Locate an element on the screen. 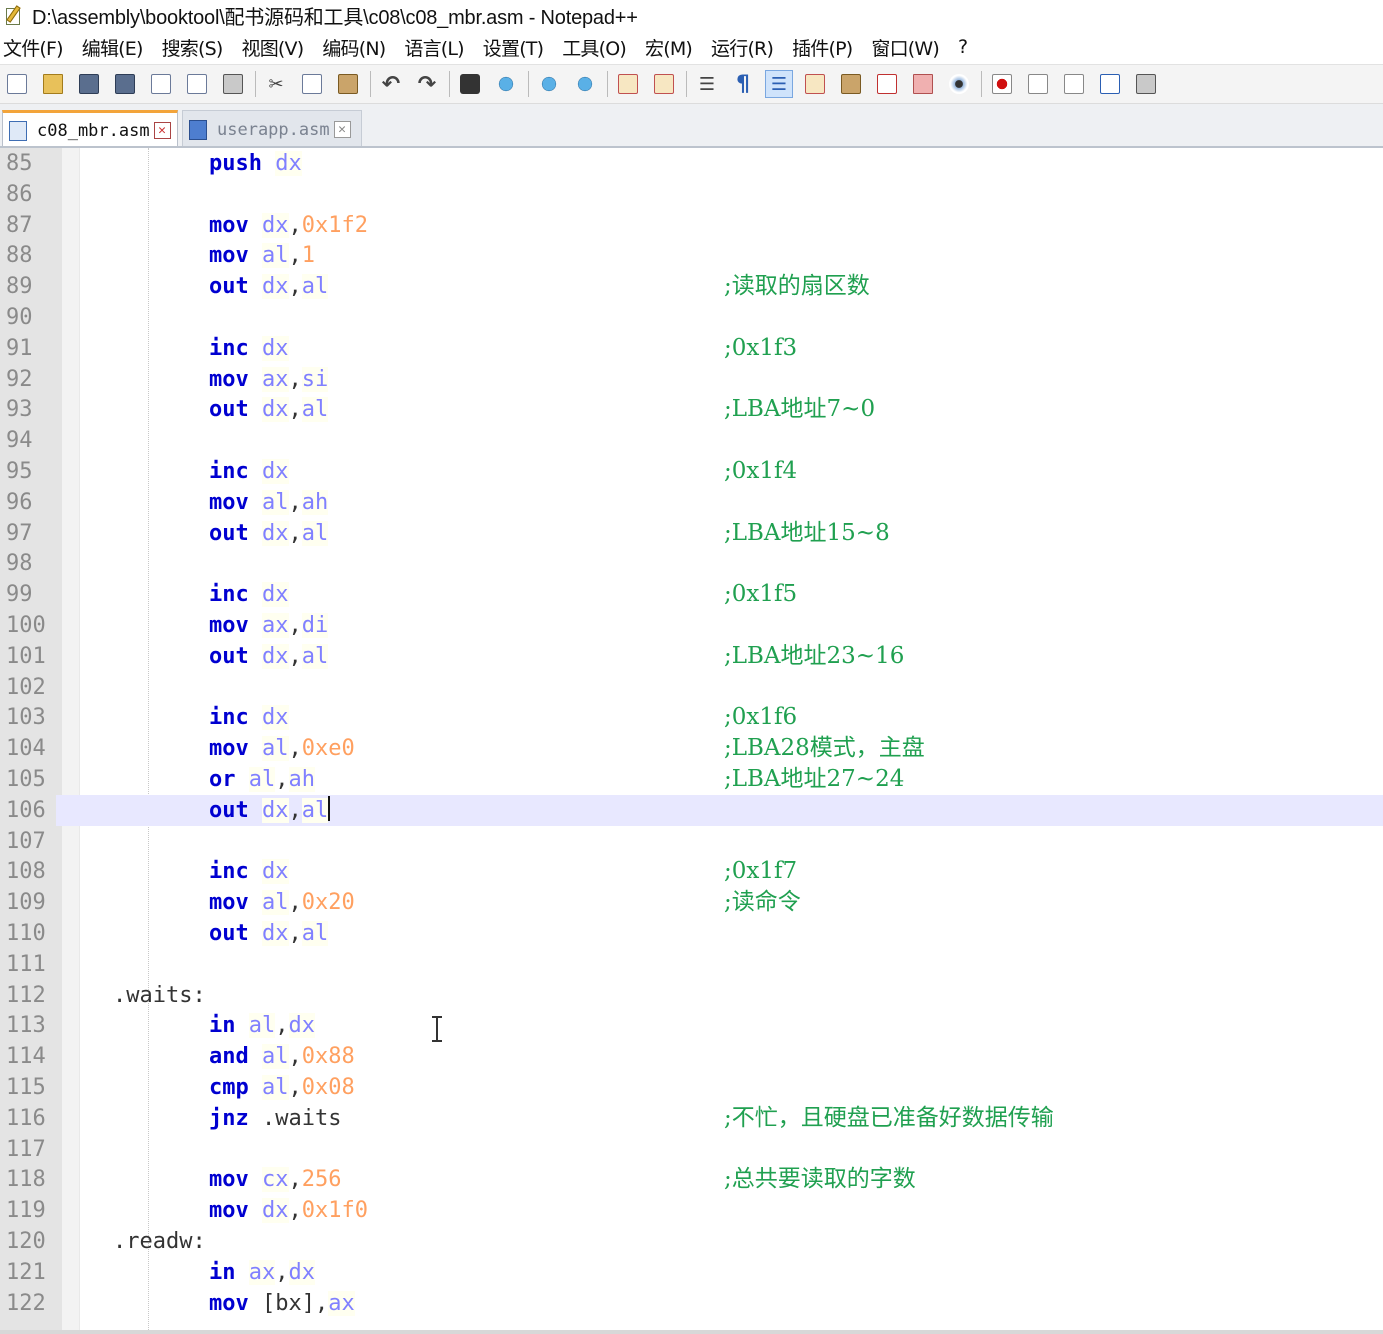 This screenshot has height=1334, width=1383. menu-help: ? is located at coordinates (963, 47).